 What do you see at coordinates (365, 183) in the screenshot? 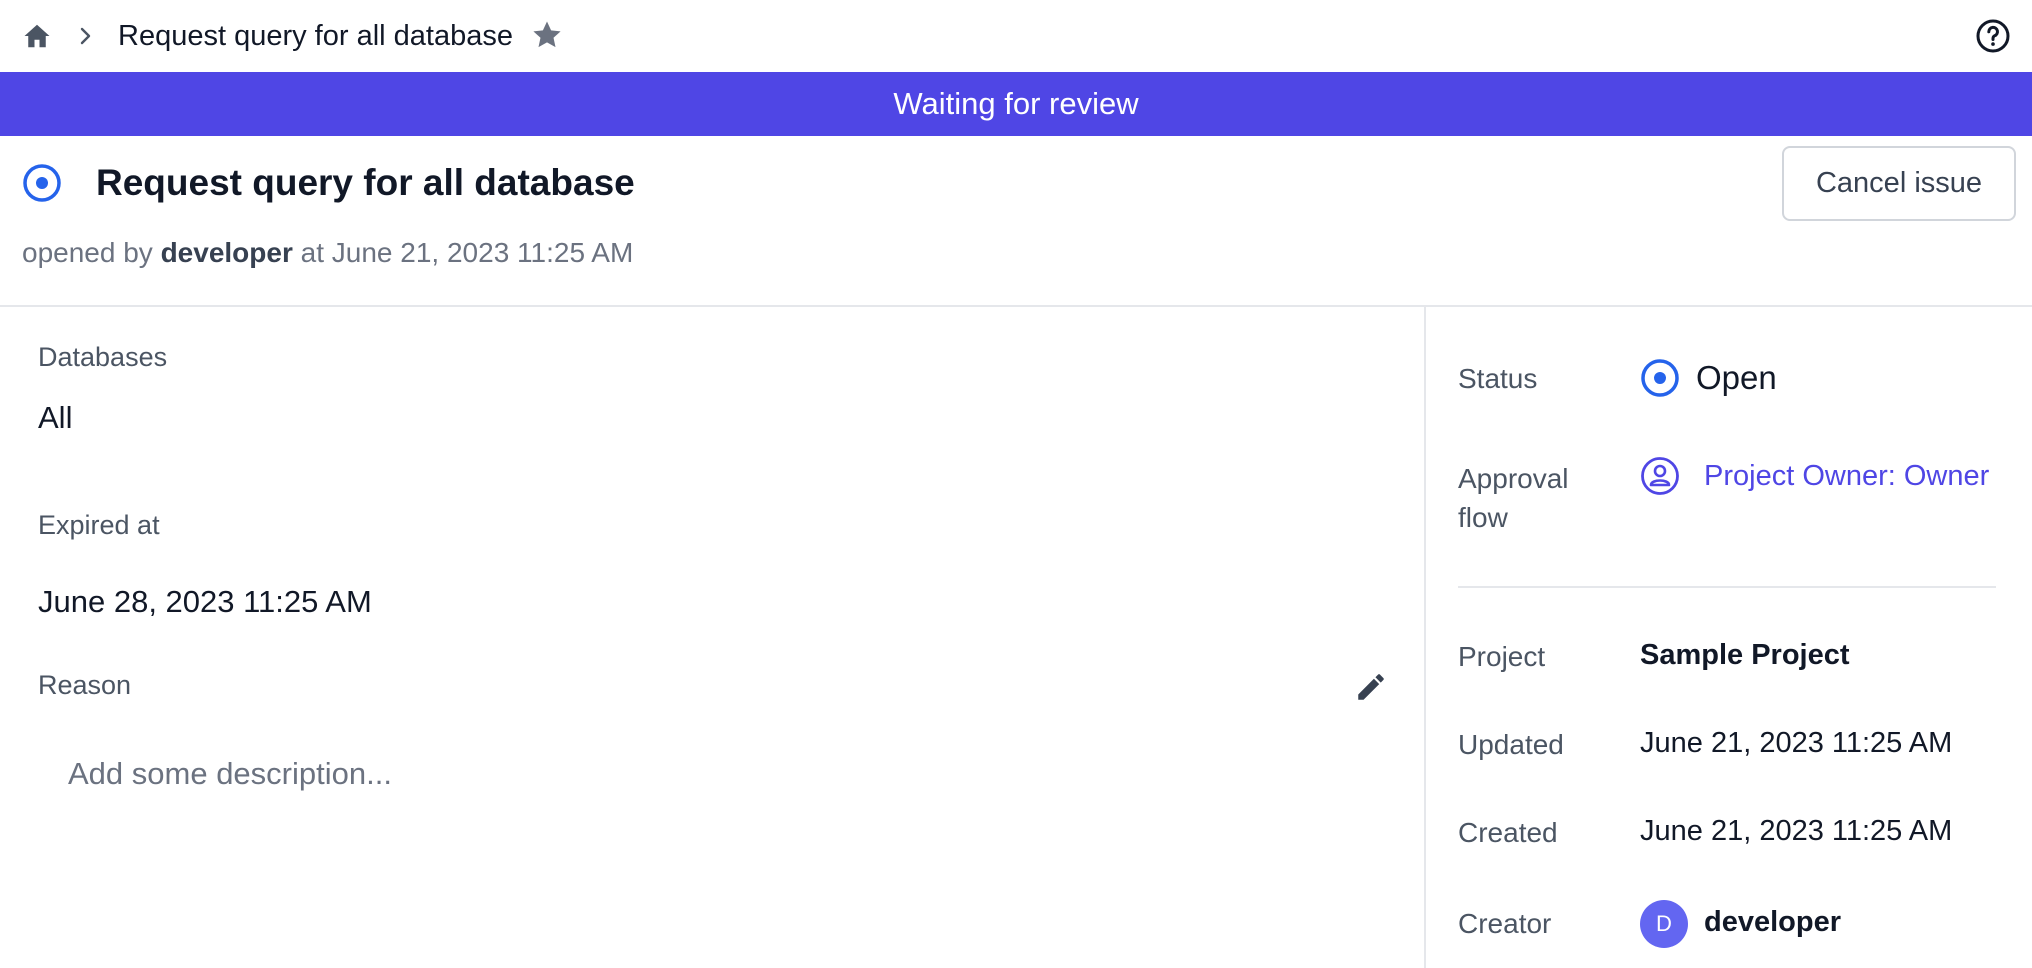
I see `issue-title: Request query for all database` at bounding box center [365, 183].